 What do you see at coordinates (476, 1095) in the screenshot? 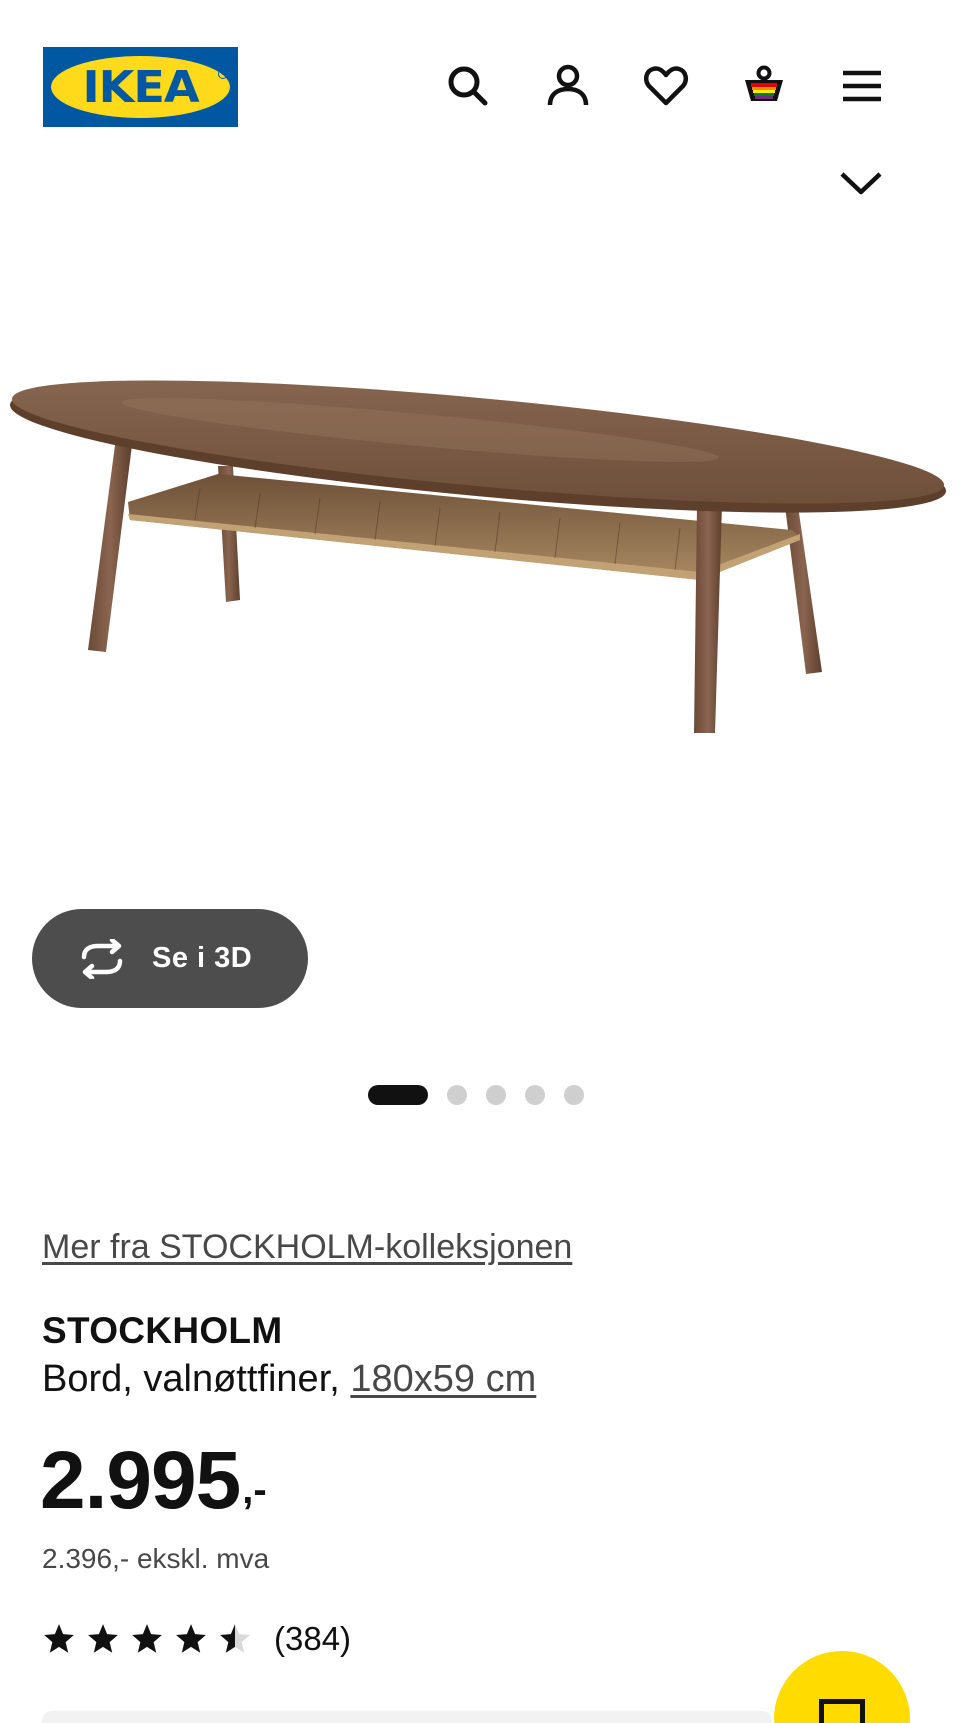
I see `carousel-dots` at bounding box center [476, 1095].